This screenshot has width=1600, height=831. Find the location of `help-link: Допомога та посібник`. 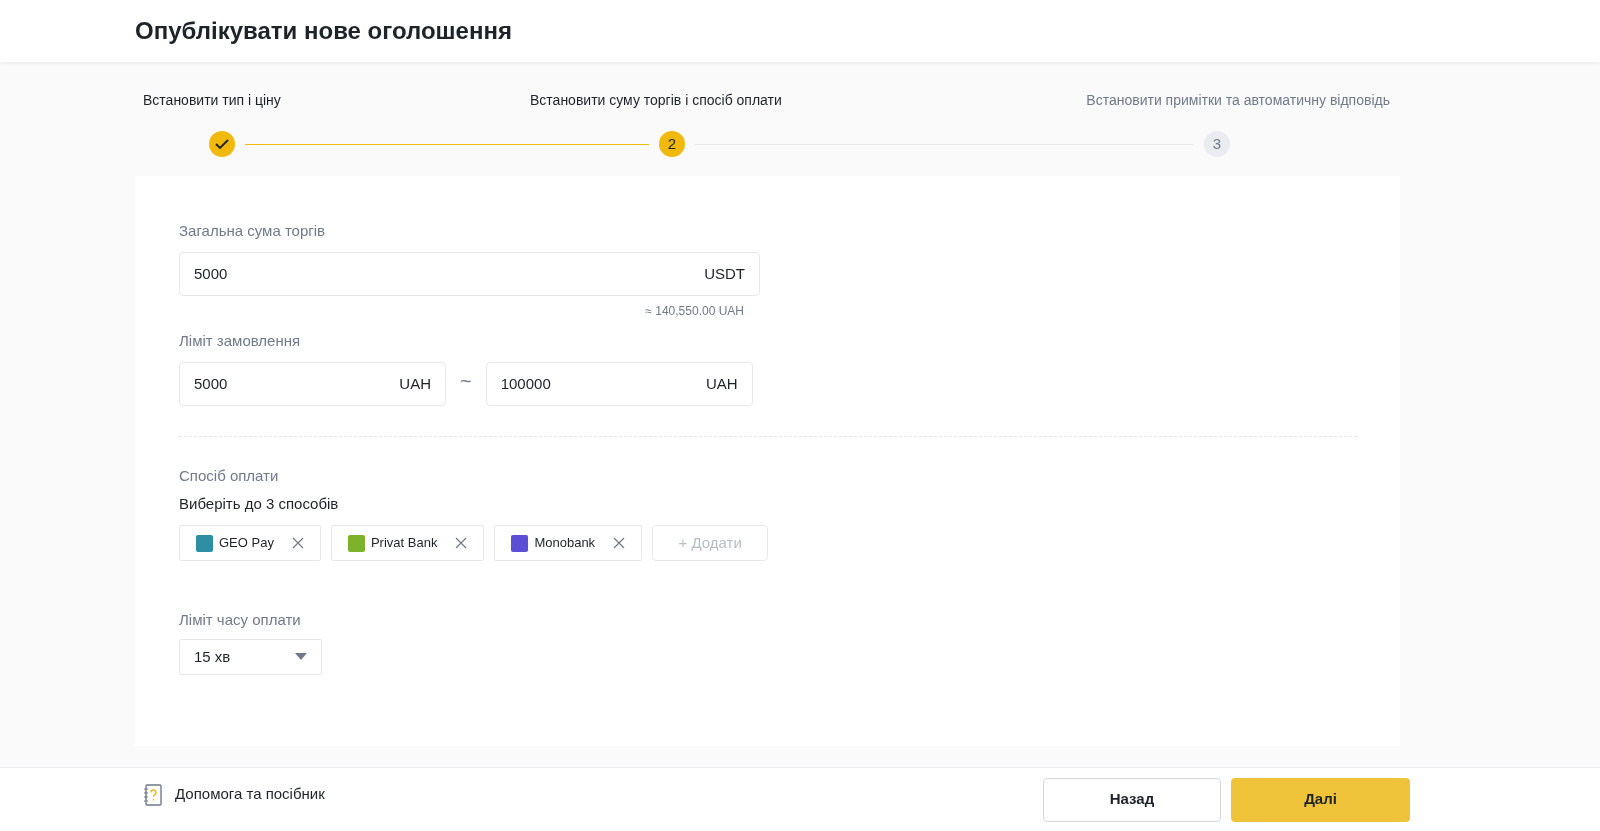

help-link: Допомога та посібник is located at coordinates (234, 794).